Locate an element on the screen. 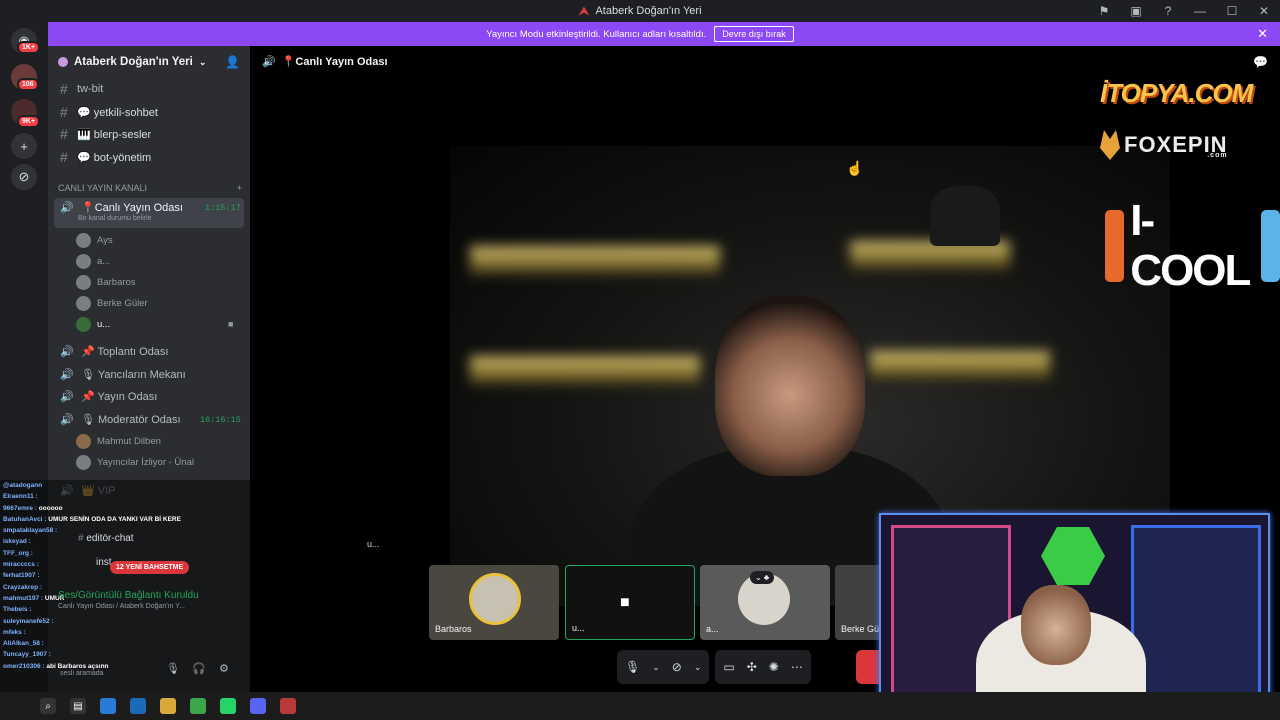 This screenshot has height=720, width=1280. server-avatar-icon is located at coordinates (63, 62).